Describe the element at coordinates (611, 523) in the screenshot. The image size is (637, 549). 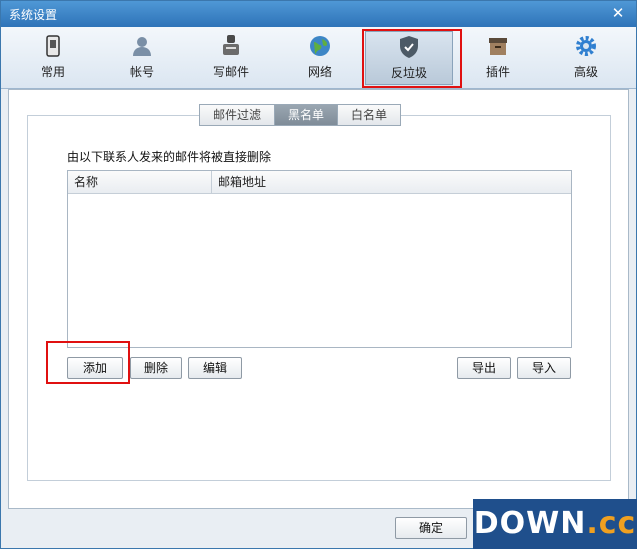
I see `watermark-suffix: .cc` at that location.